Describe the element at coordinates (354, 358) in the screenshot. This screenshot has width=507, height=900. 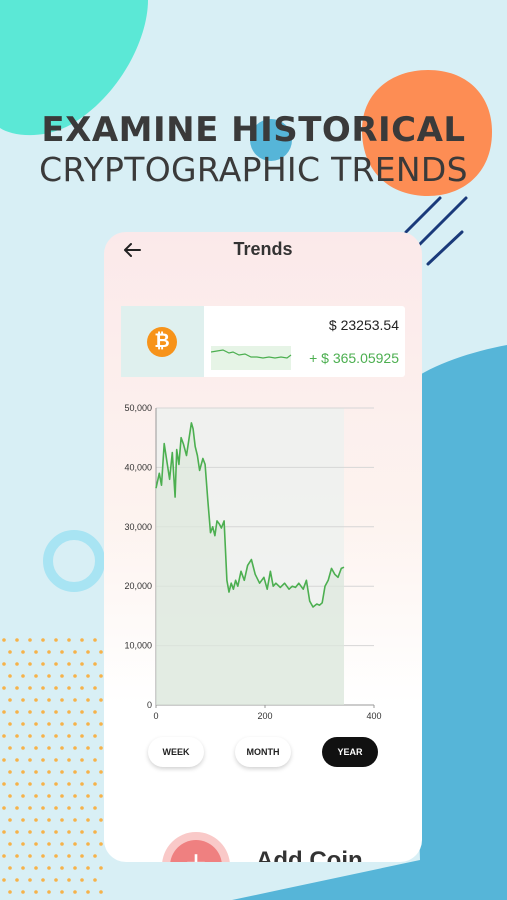
I see `coin-change: + $ 365.05925` at that location.